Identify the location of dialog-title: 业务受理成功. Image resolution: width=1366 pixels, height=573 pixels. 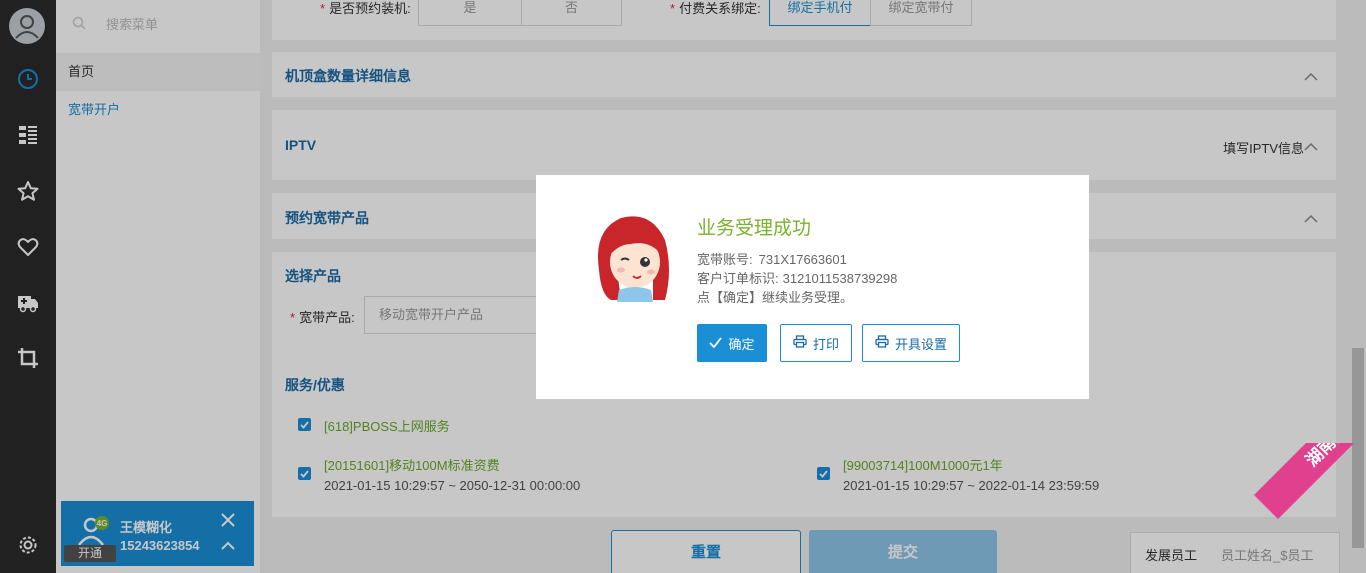
(754, 228).